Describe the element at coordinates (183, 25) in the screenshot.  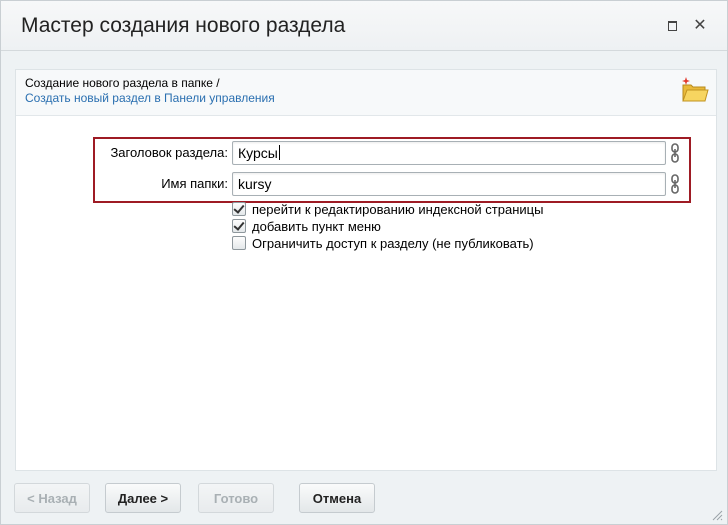
I see `dialog-title: Мастер создания нового раздела` at that location.